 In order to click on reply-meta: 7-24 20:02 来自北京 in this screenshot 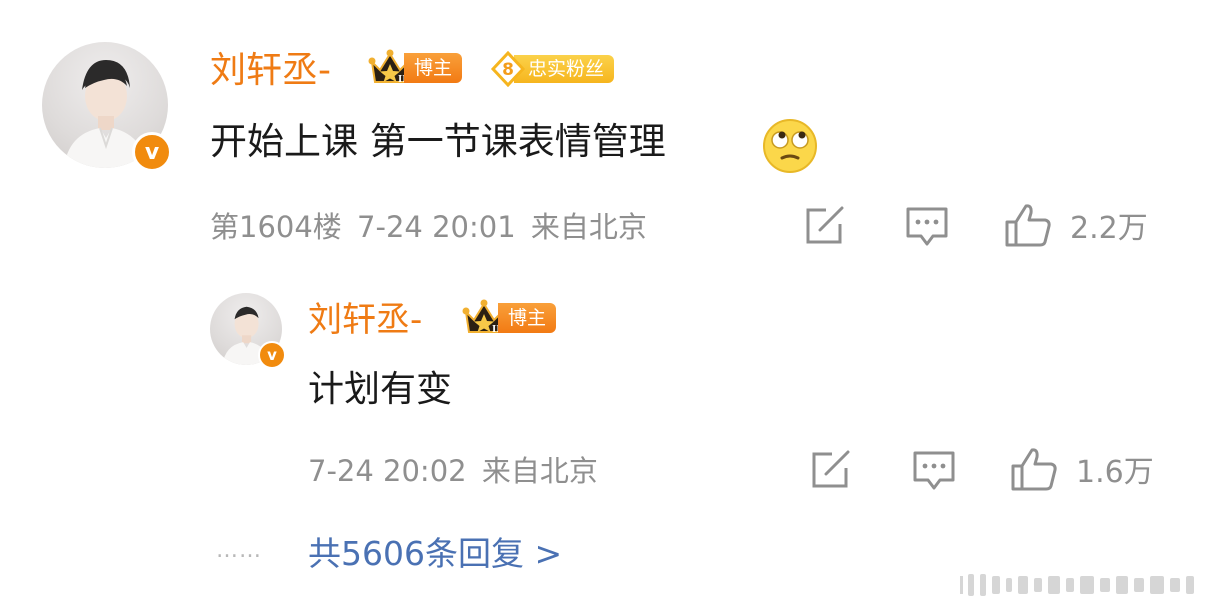, I will do `click(453, 471)`.